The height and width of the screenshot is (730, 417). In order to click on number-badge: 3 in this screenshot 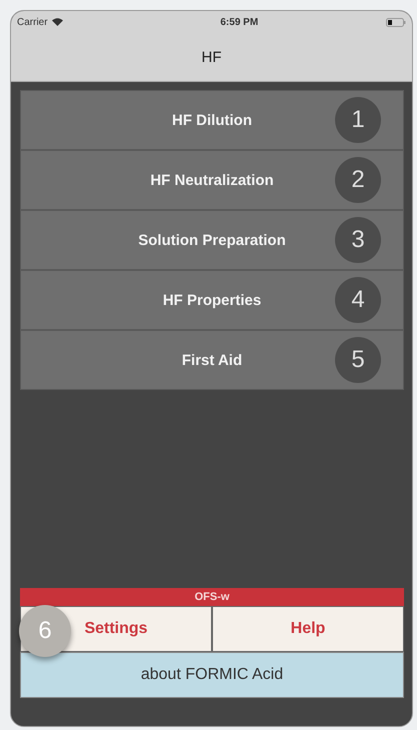, I will do `click(358, 240)`.